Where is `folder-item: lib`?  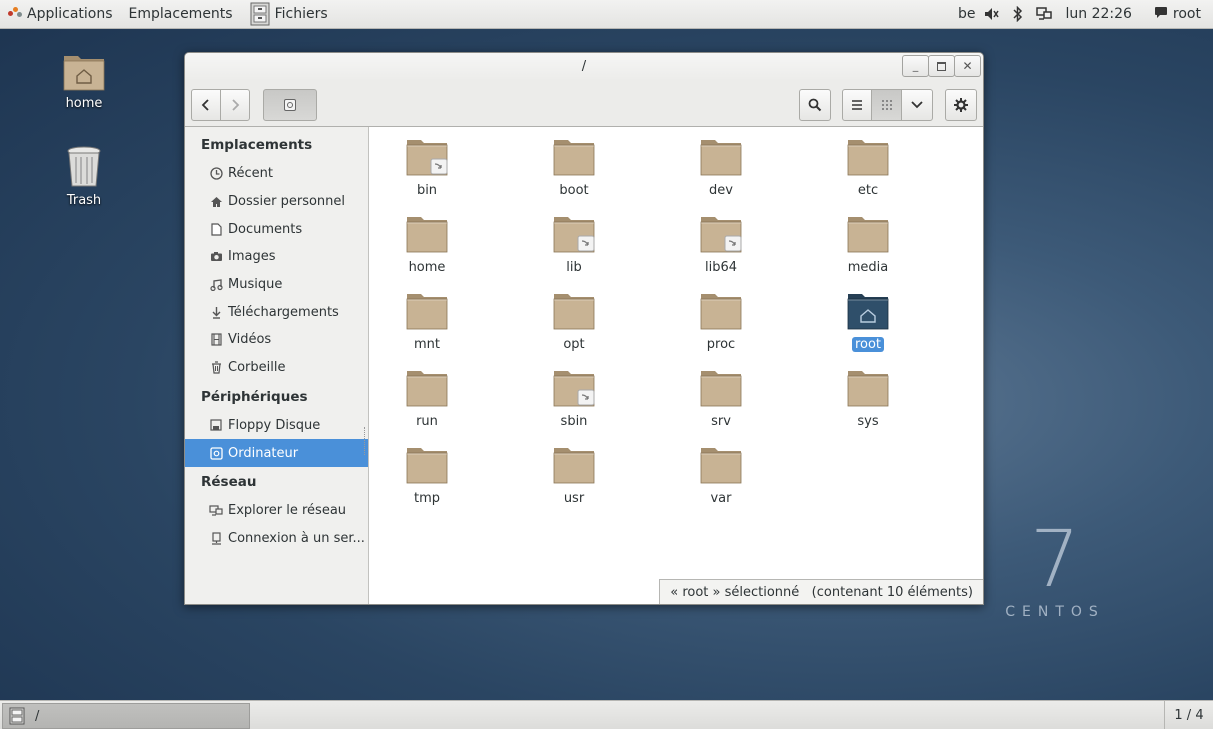 folder-item: lib is located at coordinates (574, 244).